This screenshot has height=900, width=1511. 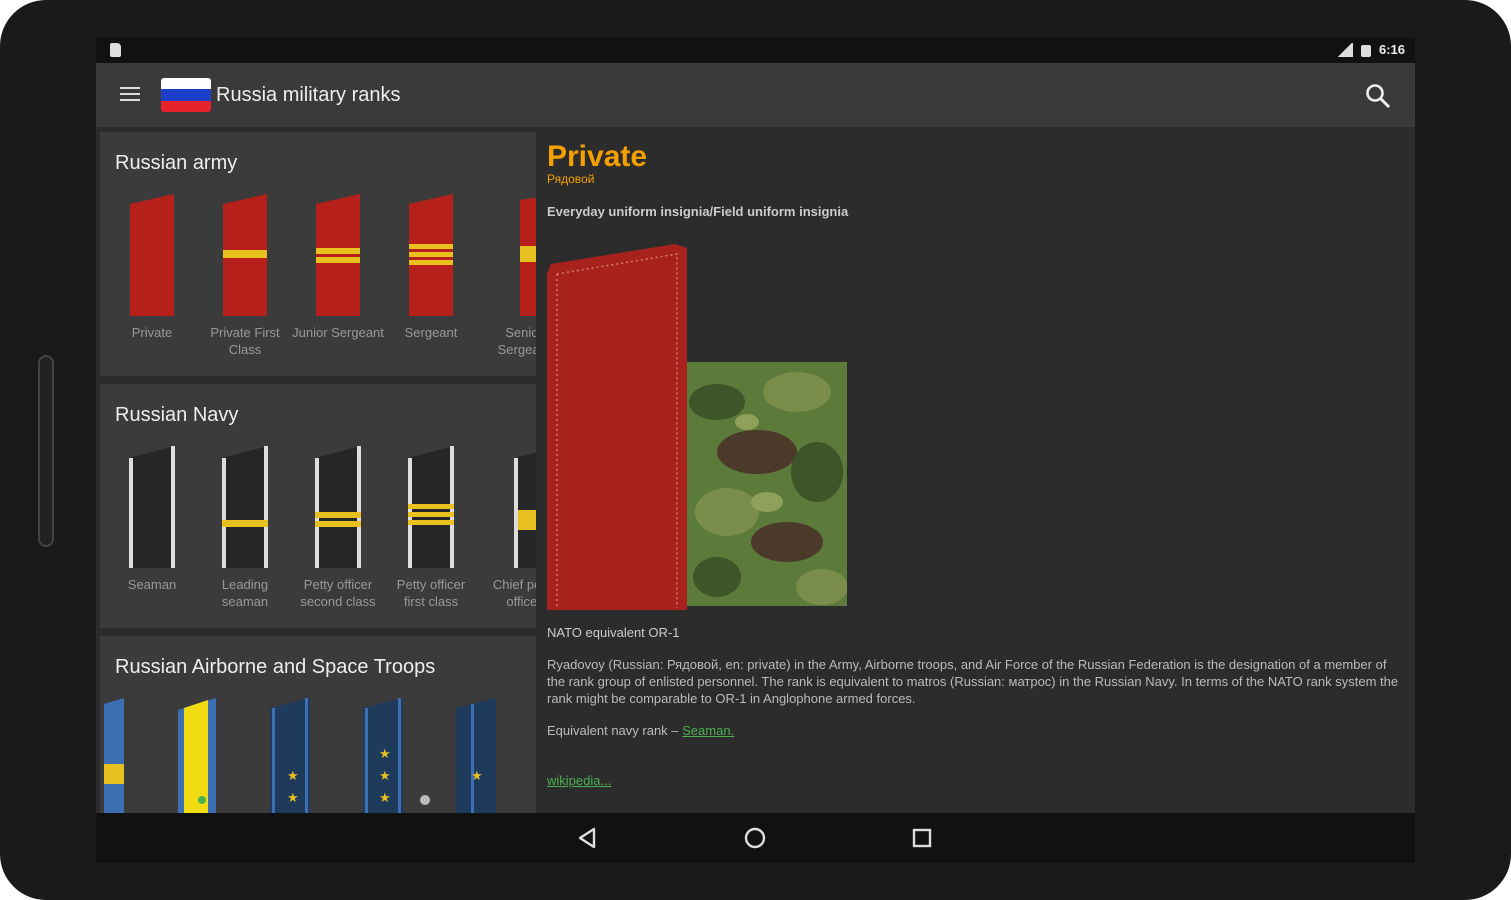 I want to click on rank-subtitle: Рядовой, so click(x=571, y=179).